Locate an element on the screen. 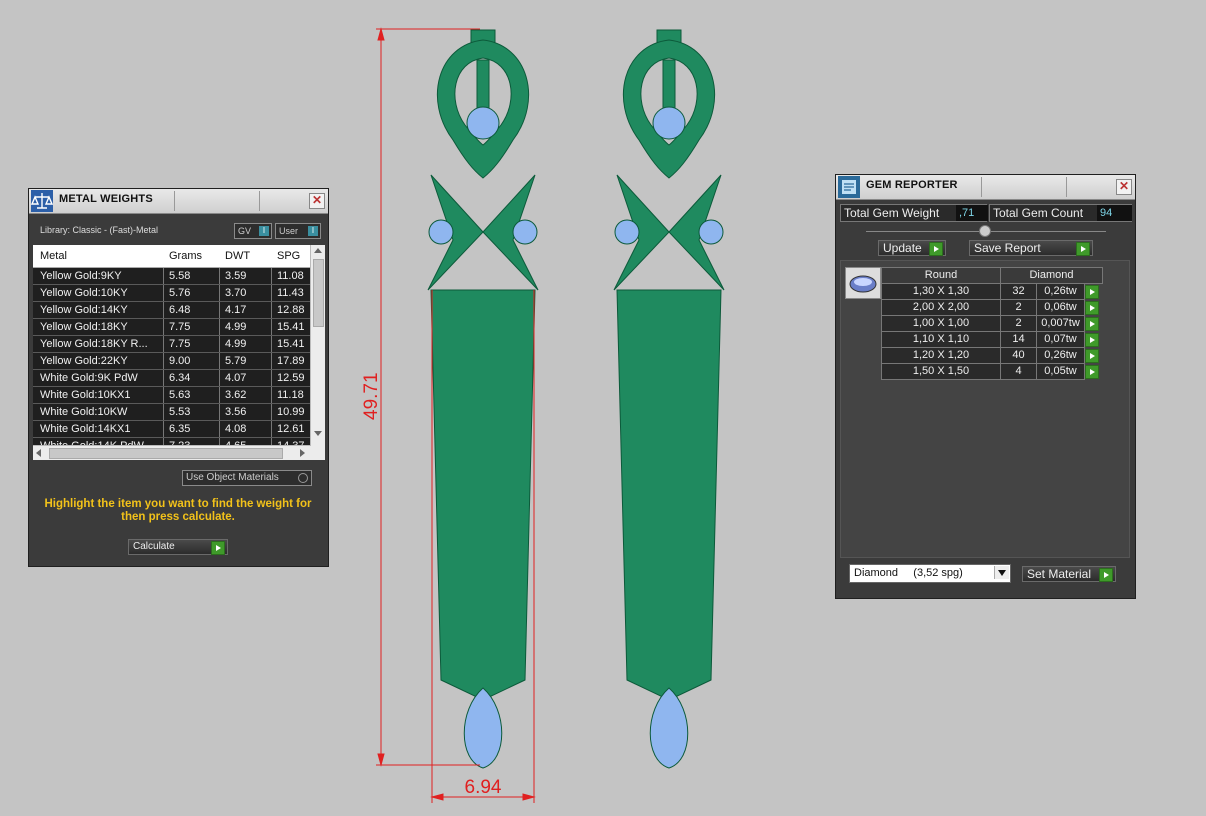 The height and width of the screenshot is (816, 1206). grams-cell: 5.76 is located at coordinates (180, 293).